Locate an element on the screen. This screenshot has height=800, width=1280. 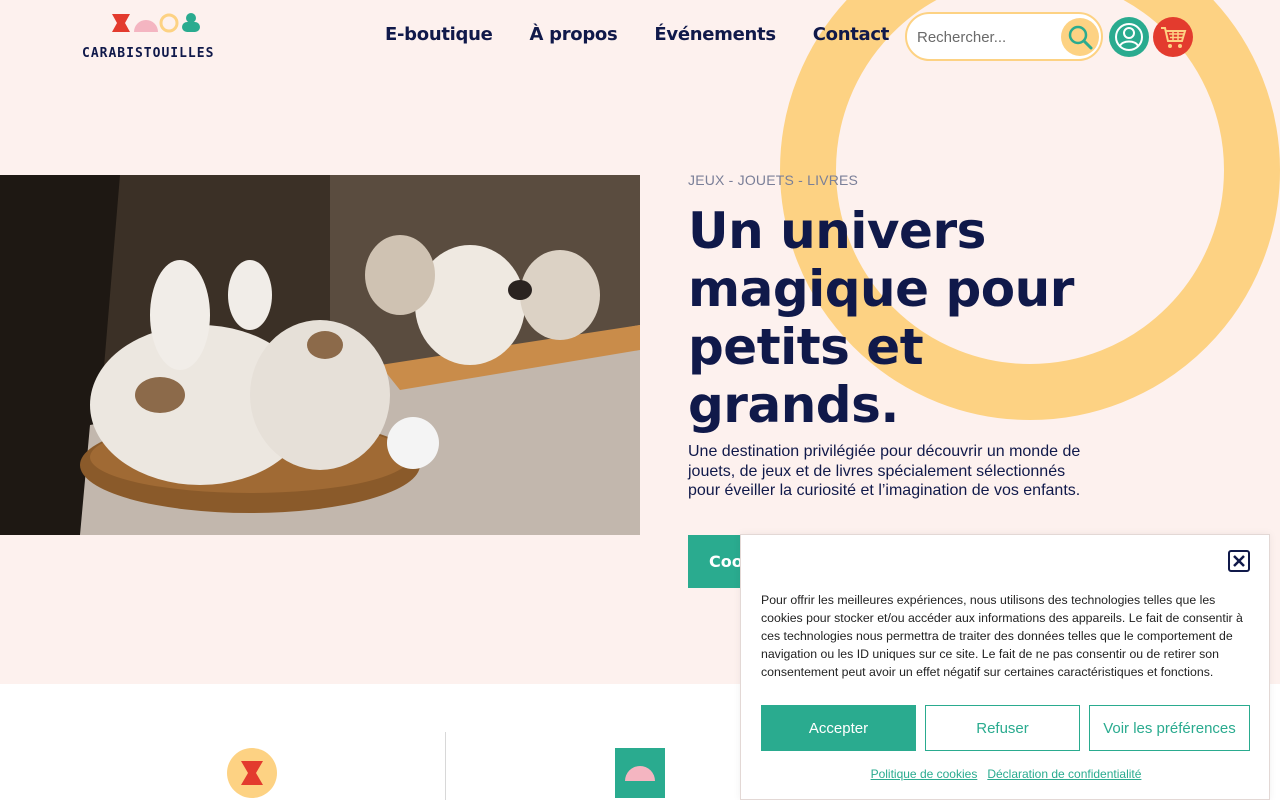
cart-button is located at coordinates (1173, 37).